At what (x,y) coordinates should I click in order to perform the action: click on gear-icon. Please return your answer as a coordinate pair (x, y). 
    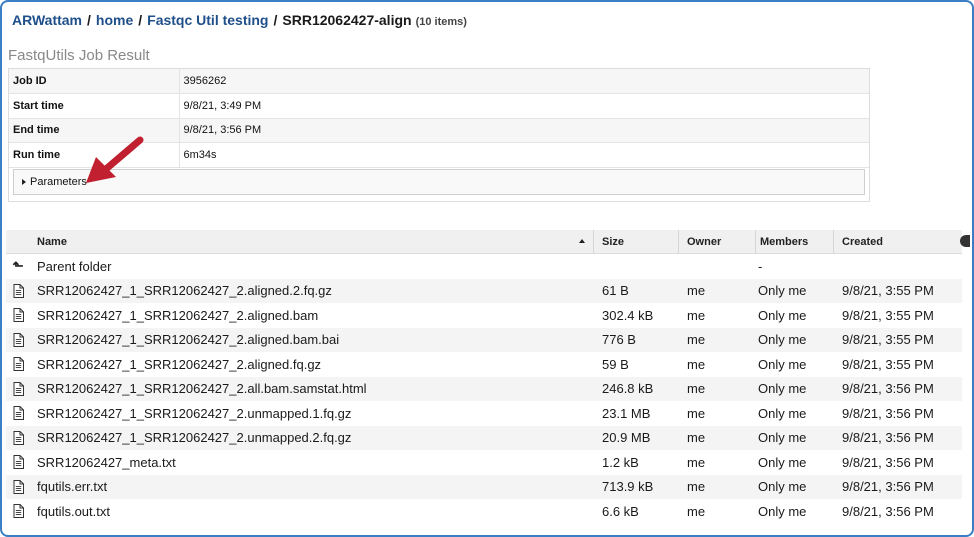
    Looking at the image, I should click on (965, 241).